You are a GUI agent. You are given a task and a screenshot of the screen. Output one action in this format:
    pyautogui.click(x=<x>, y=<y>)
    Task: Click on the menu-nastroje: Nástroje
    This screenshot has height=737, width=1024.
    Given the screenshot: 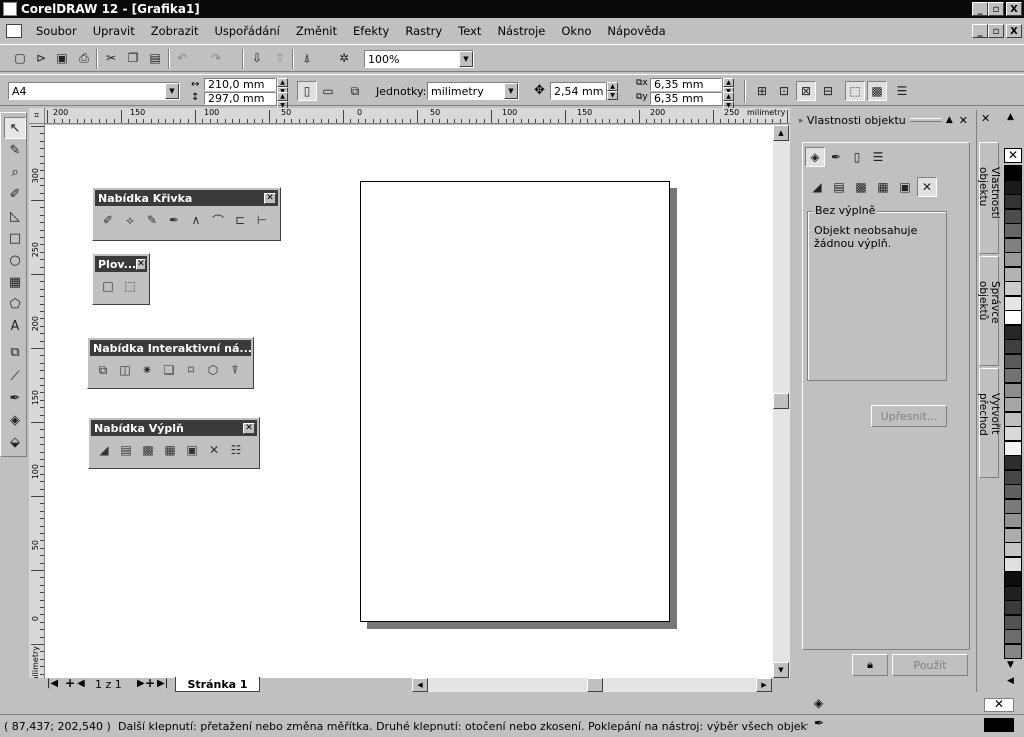 What is the action you would take?
    pyautogui.click(x=521, y=31)
    